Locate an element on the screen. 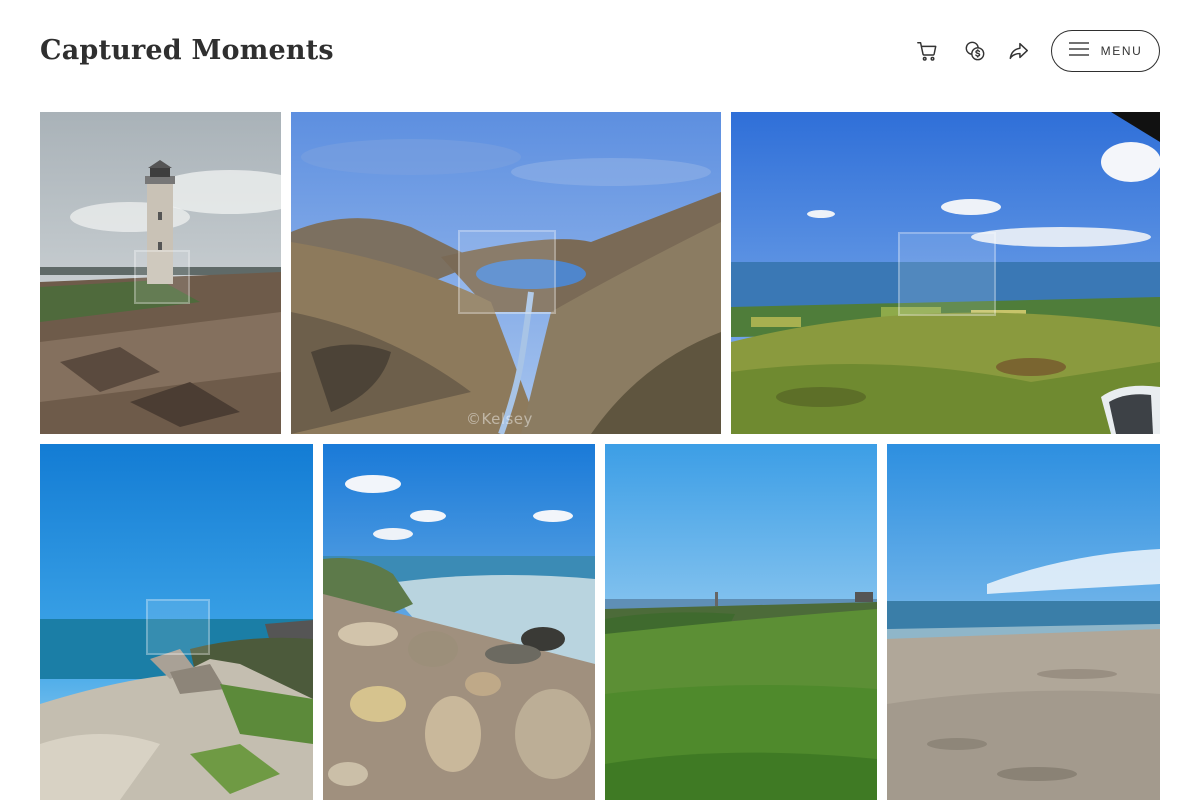 The width and height of the screenshot is (1200, 800). currency-exchange-icon is located at coordinates (975, 51).